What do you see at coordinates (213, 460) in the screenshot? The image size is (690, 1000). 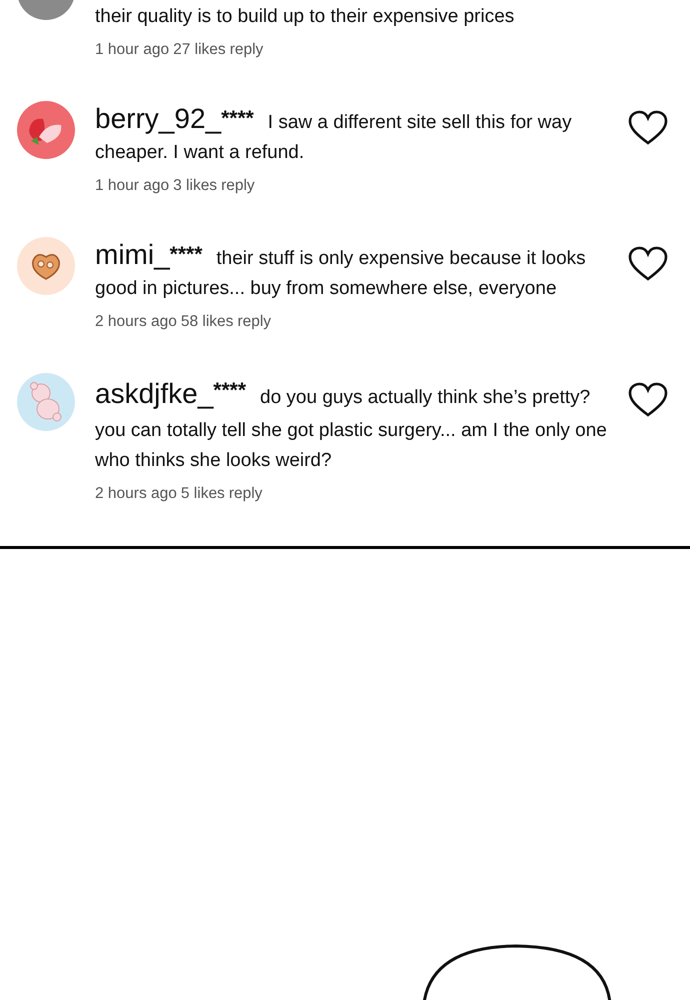 I see `comment-text: who thinks she looks weird?` at bounding box center [213, 460].